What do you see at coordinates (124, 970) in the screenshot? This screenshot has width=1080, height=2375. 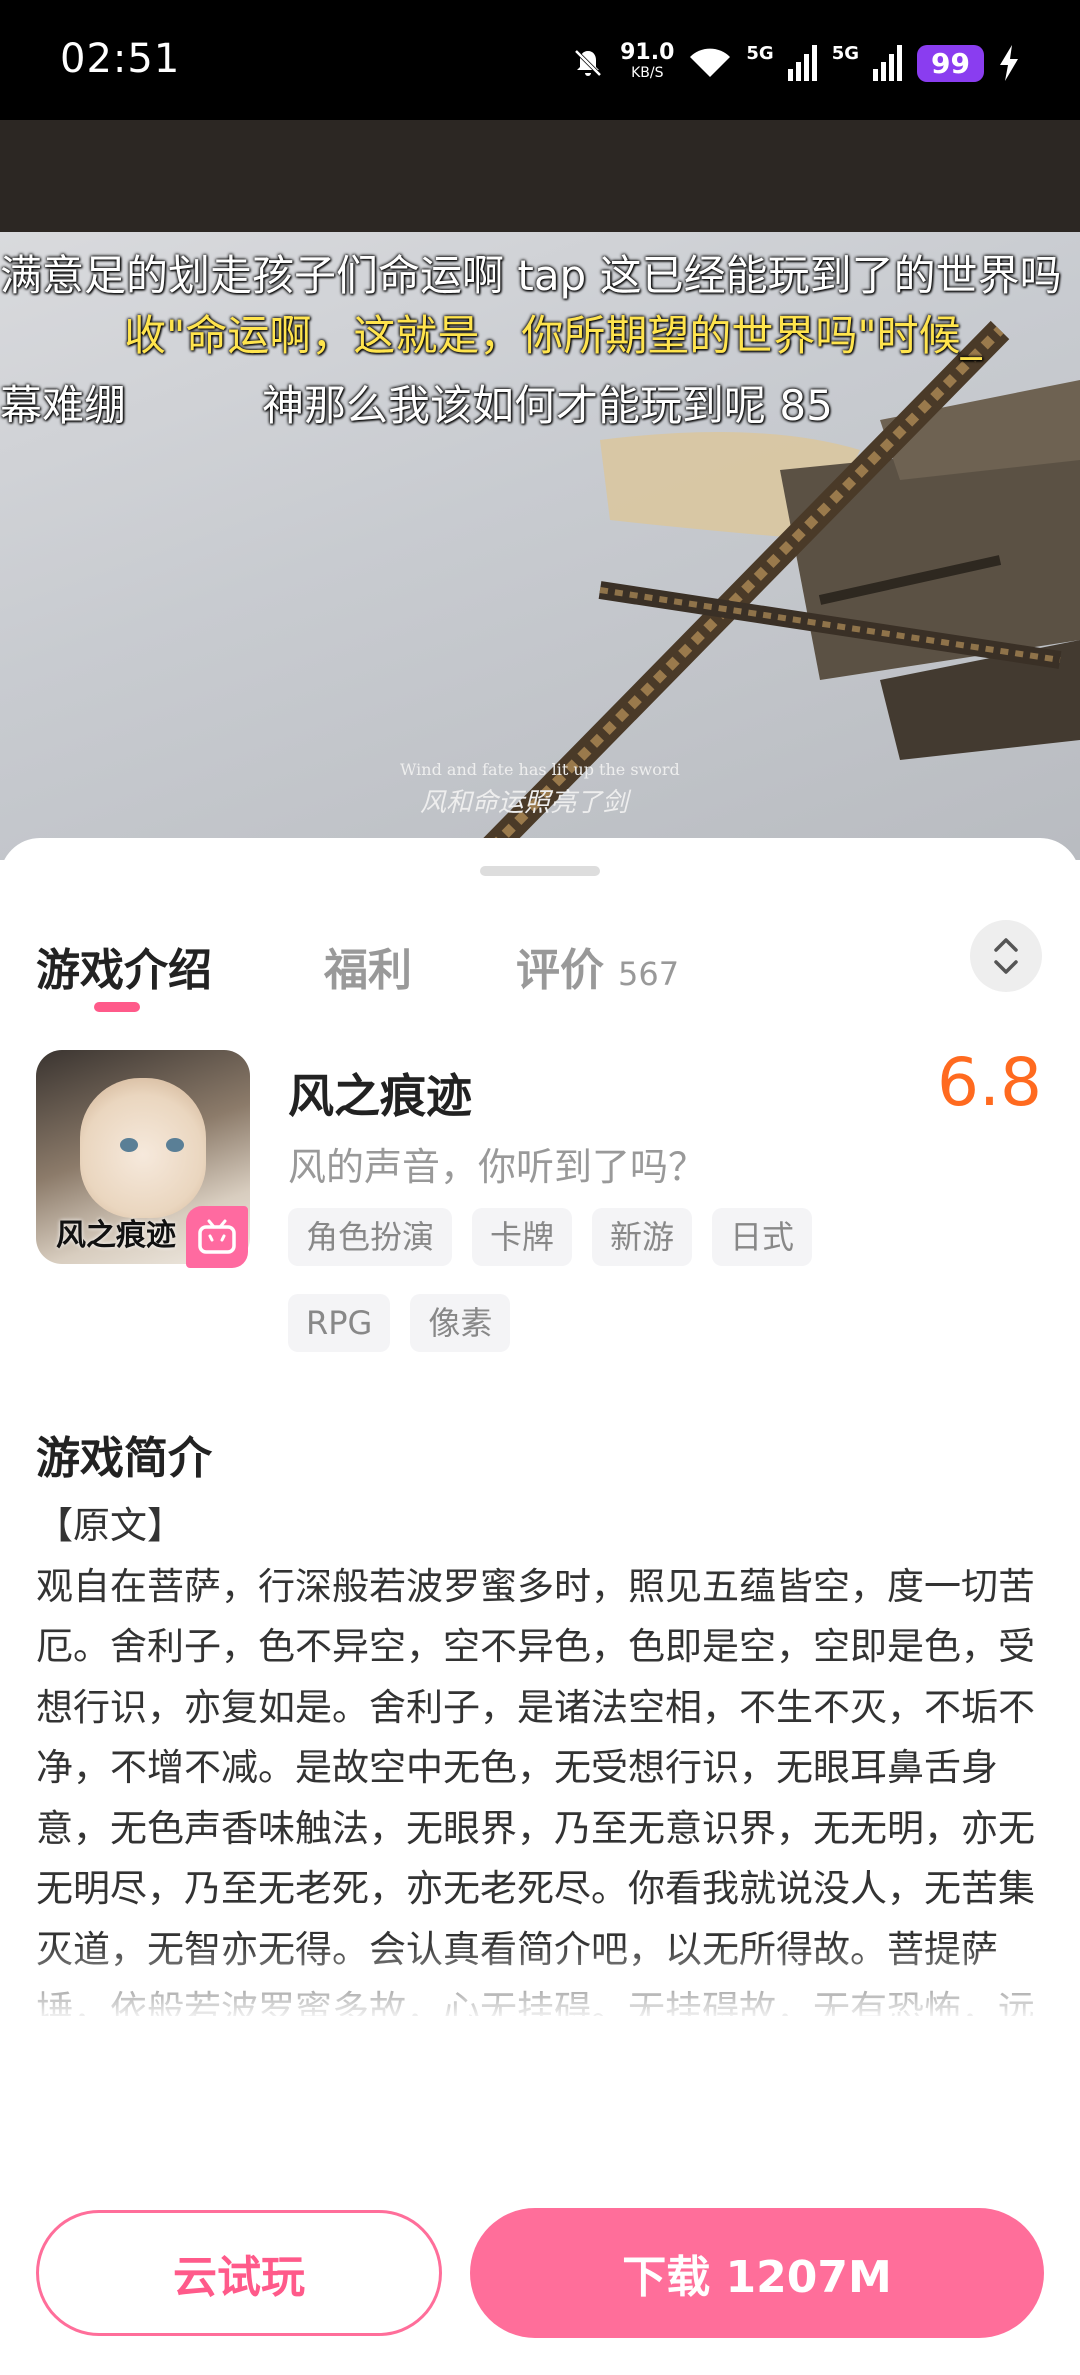 I see `tab-label: 游戏介绍` at bounding box center [124, 970].